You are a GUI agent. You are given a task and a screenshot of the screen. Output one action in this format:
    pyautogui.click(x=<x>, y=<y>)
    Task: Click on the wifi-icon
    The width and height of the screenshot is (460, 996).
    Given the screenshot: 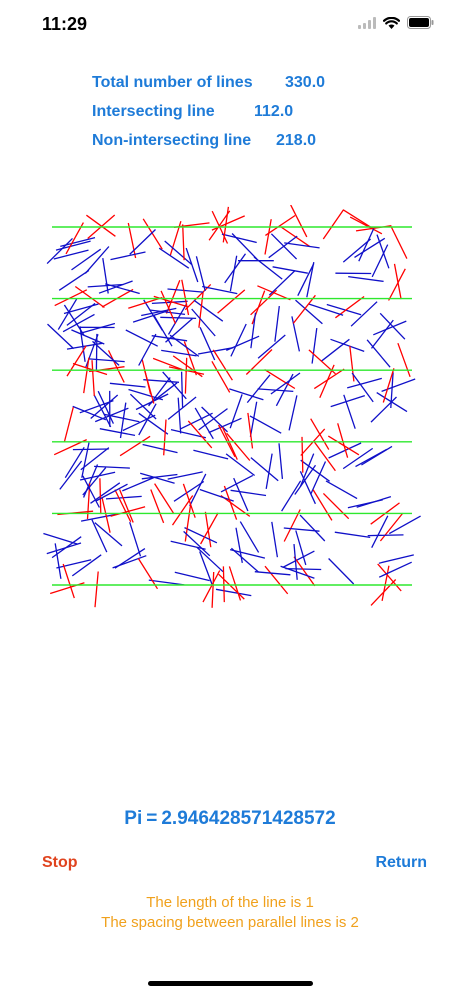 What is the action you would take?
    pyautogui.click(x=391, y=22)
    